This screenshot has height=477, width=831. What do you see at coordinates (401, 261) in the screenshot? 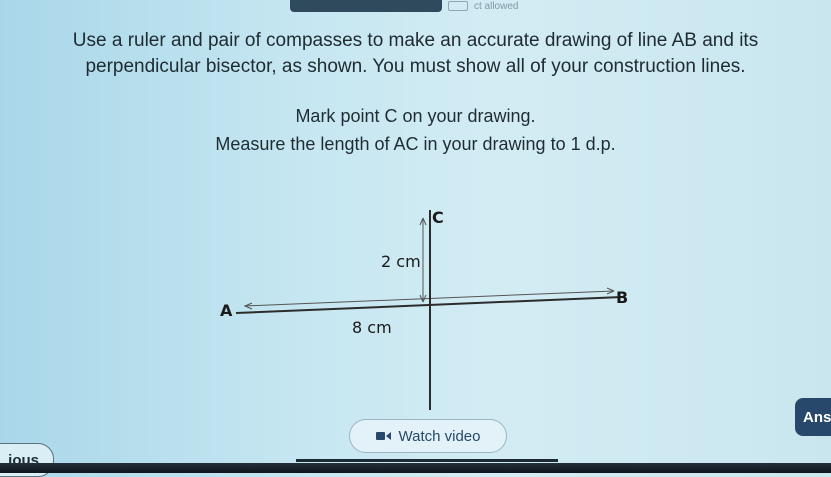
I see `length-label-c: 2 cm` at bounding box center [401, 261].